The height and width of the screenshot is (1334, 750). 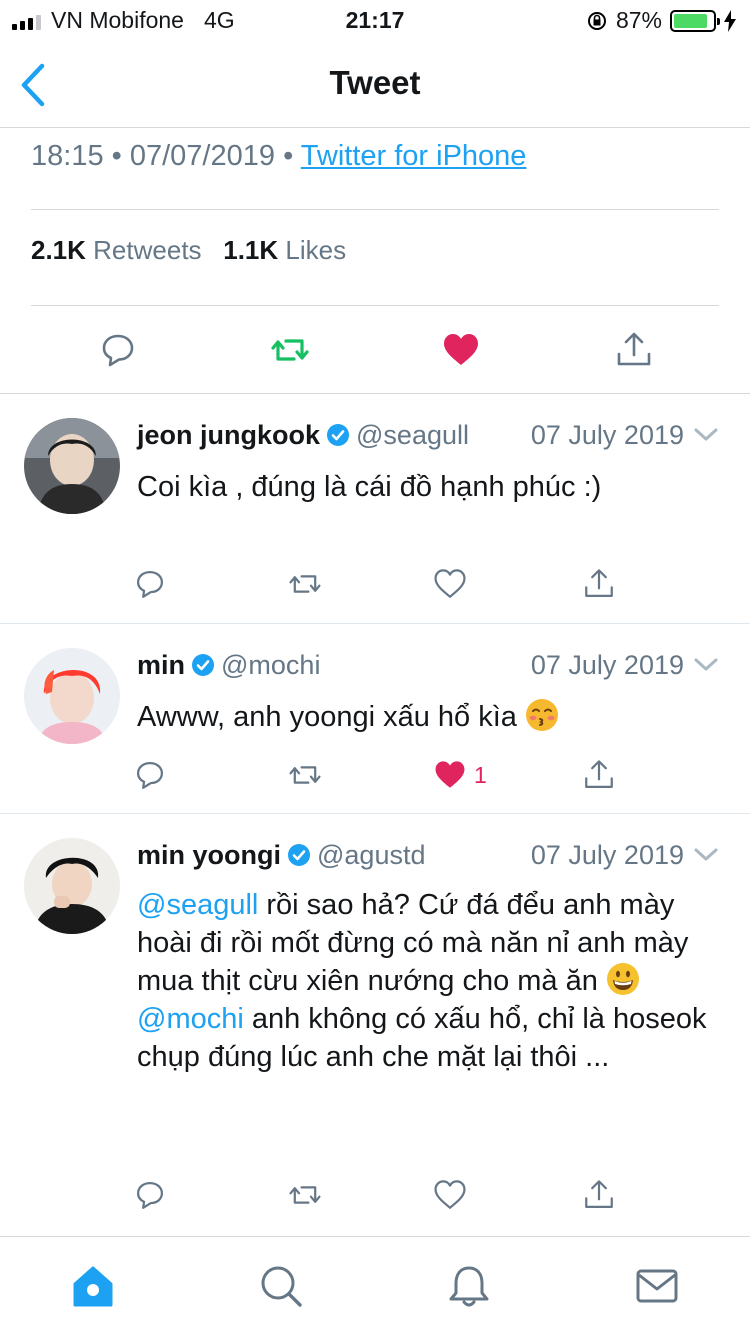 I want to click on reply-text: Awww, anh yoongi xấu hổ kìa, so click(x=423, y=717).